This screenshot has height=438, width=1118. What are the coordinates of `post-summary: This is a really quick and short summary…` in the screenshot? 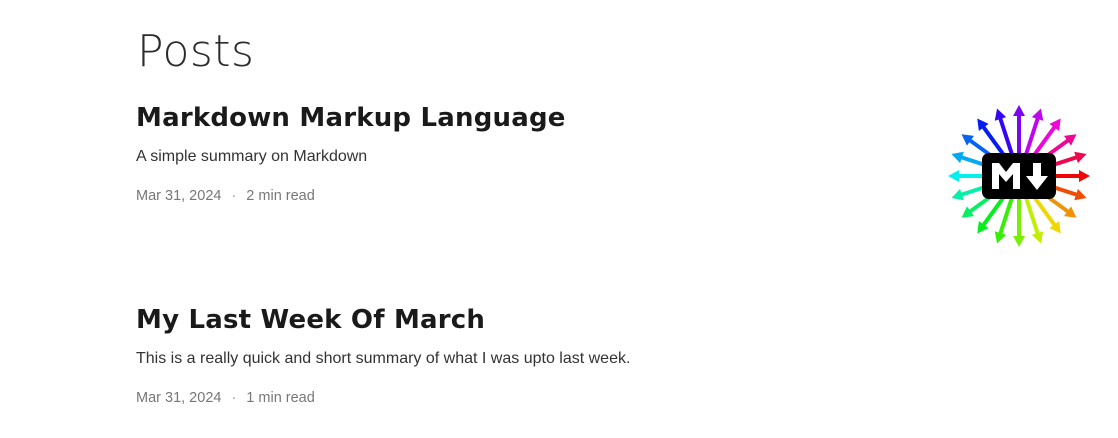 It's located at (383, 358).